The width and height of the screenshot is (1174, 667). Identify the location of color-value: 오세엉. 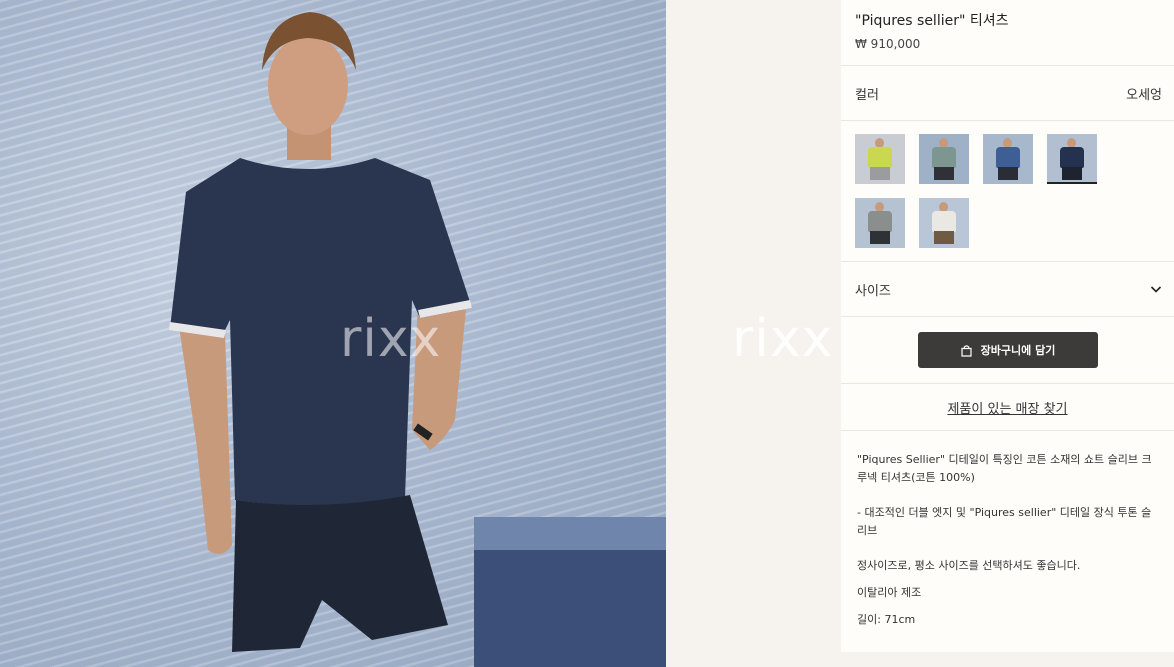
(1144, 95).